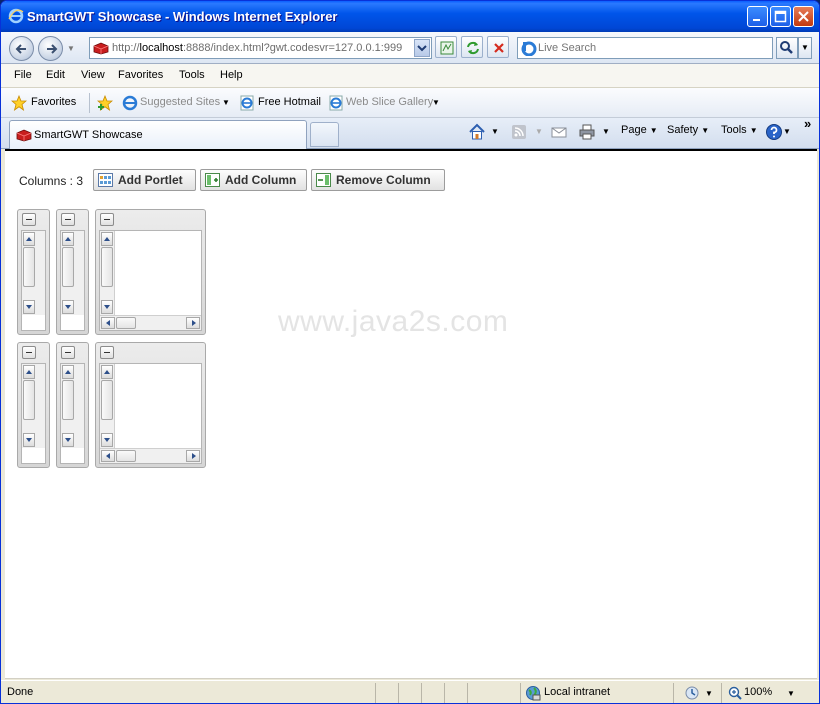  I want to click on add-column-button: Add Column, so click(253, 180).